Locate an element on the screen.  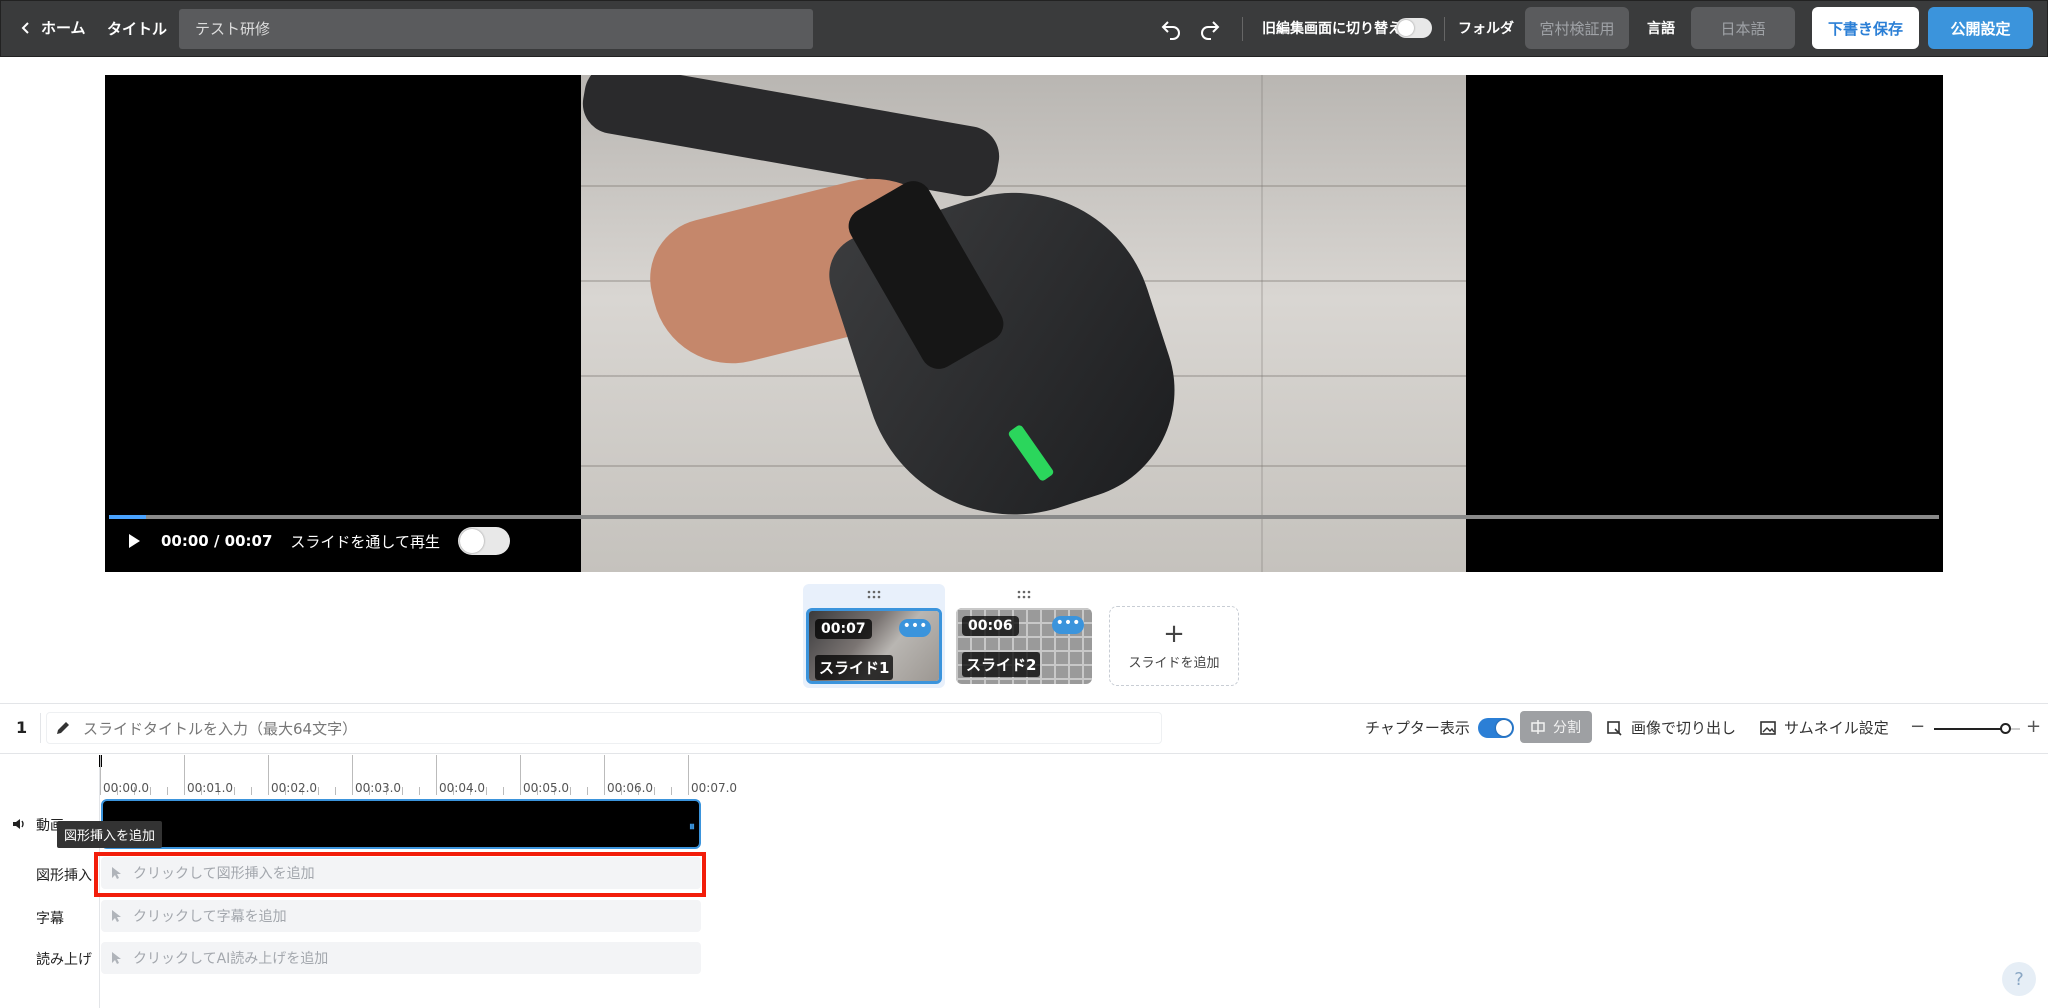
play-icon is located at coordinates (134, 541).